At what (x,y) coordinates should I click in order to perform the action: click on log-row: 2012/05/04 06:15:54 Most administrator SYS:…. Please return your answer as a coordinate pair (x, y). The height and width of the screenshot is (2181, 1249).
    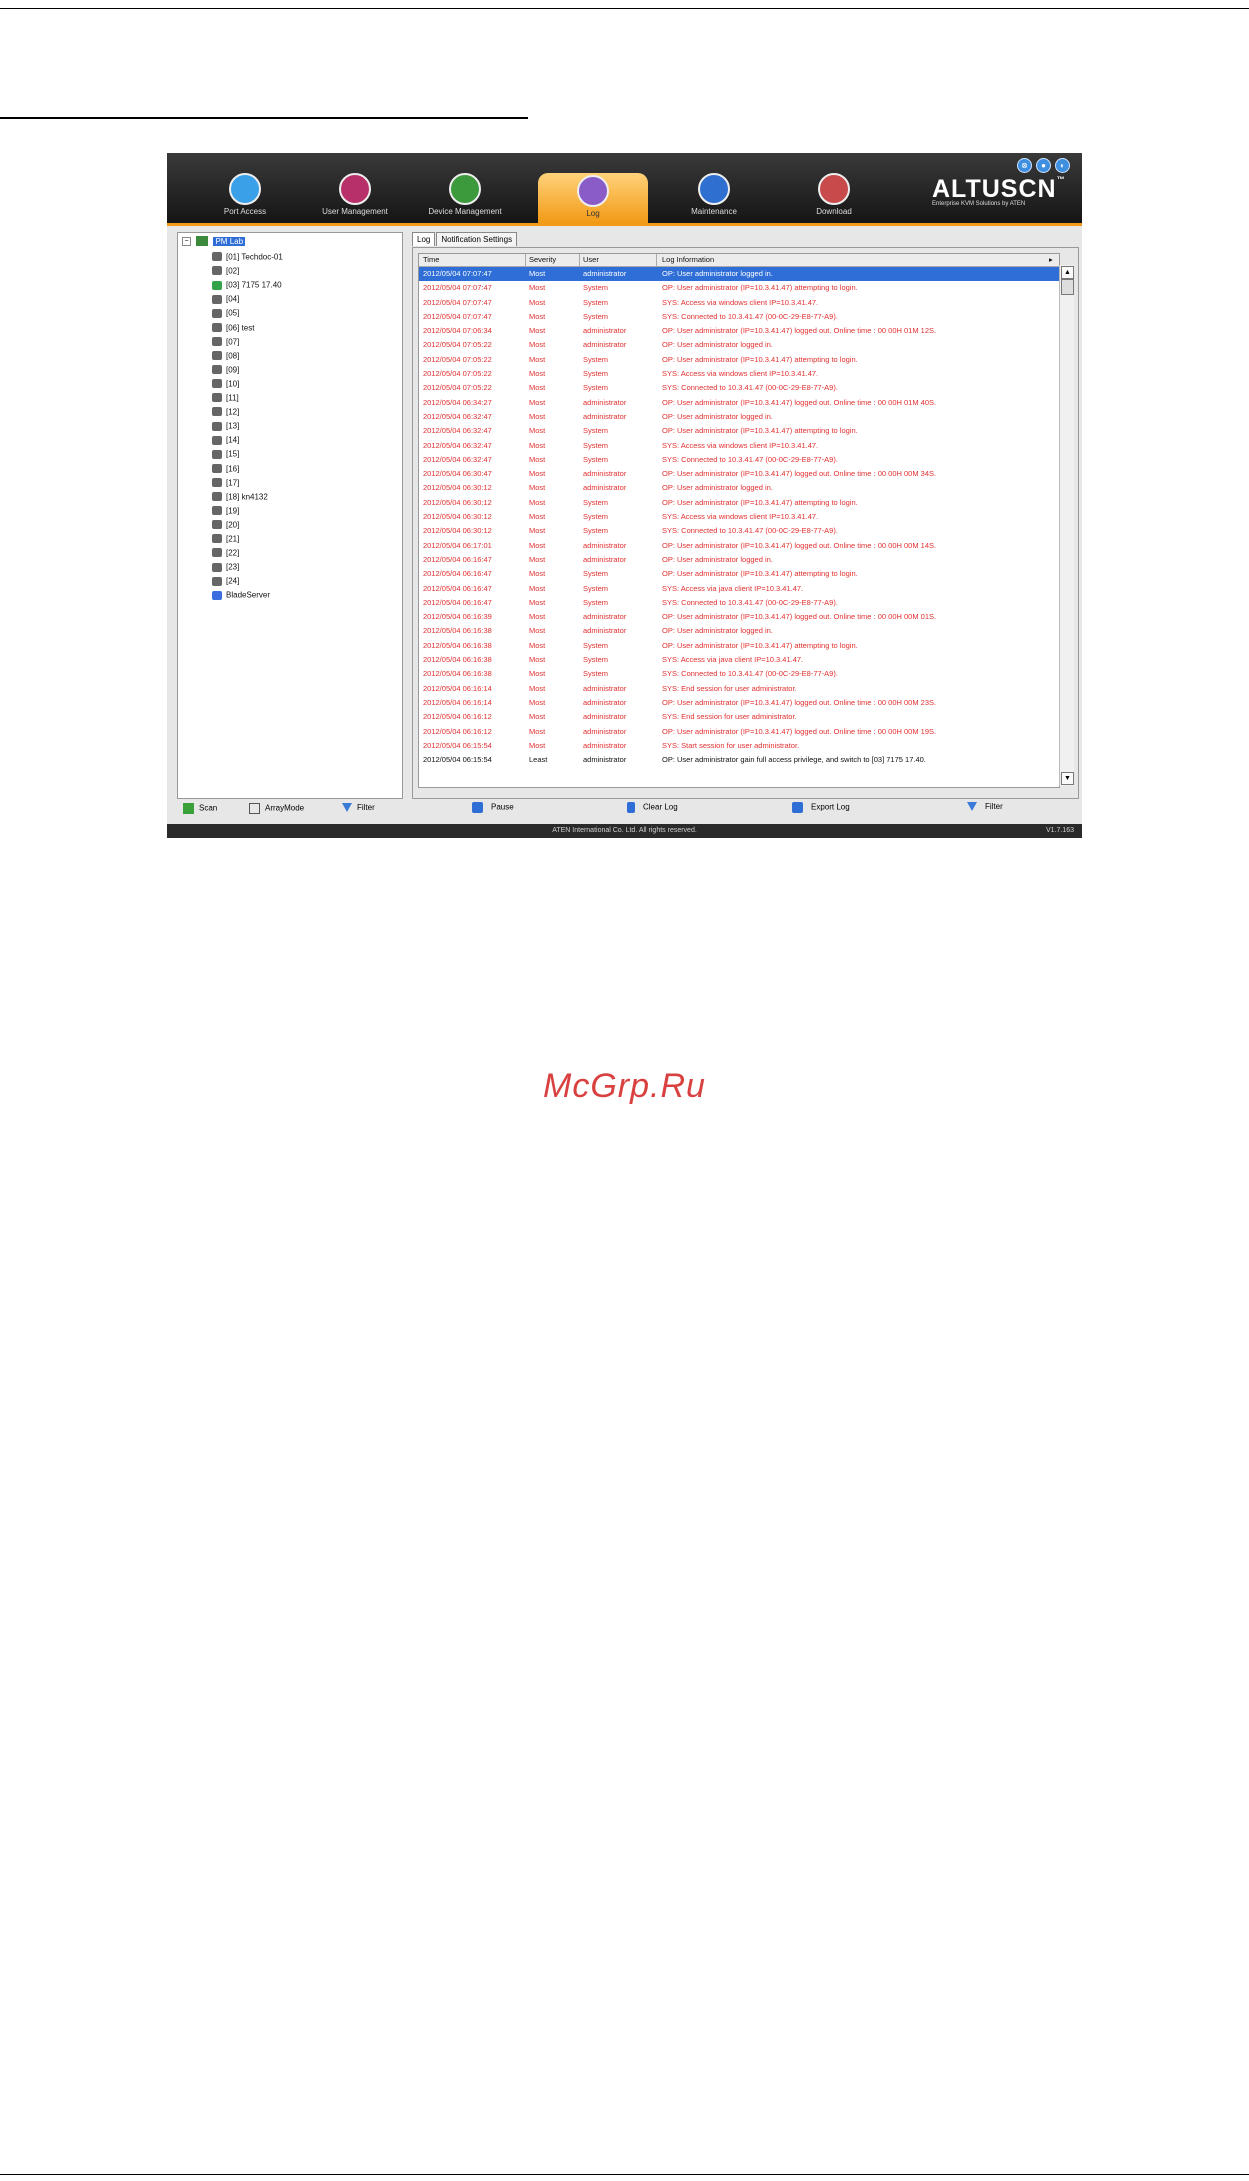
    Looking at the image, I should click on (739, 746).